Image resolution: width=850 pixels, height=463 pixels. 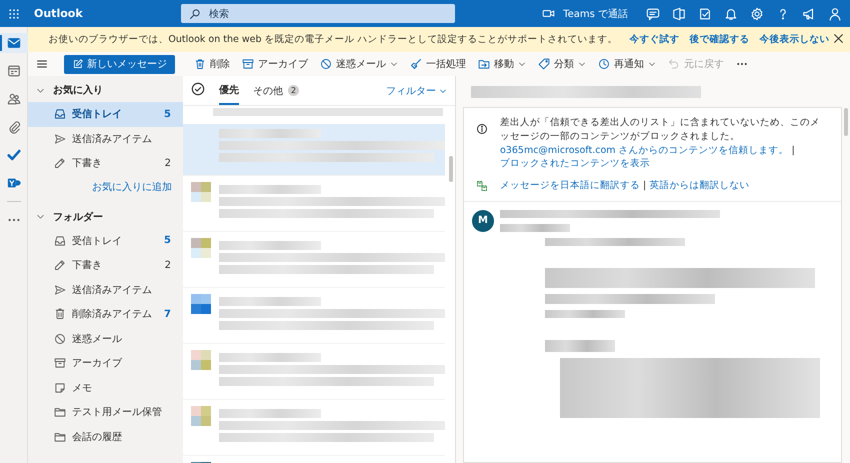 I want to click on clock-icon, so click(x=604, y=64).